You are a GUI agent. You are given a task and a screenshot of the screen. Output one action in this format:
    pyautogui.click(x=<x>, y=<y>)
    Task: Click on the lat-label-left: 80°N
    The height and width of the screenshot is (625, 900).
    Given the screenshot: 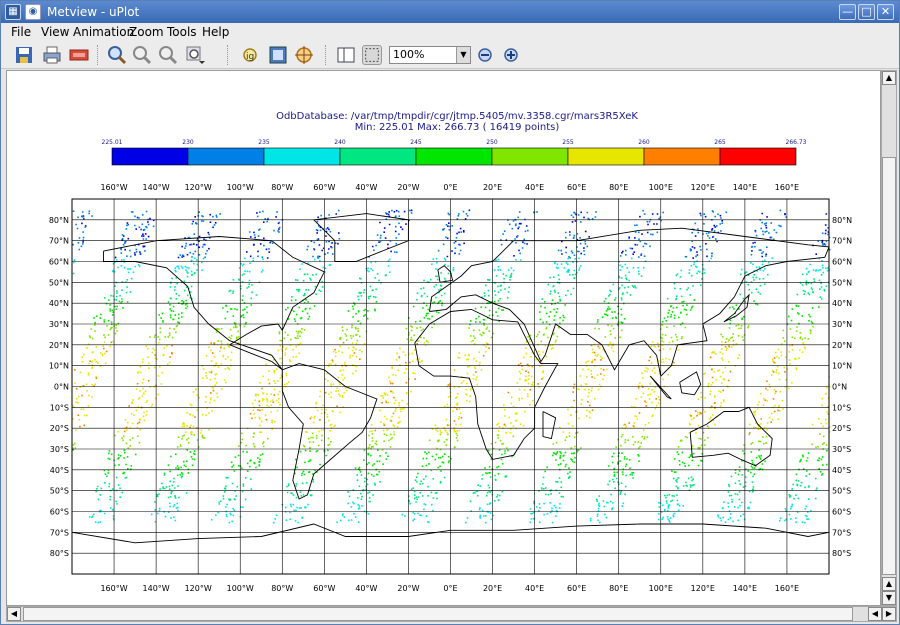 What is the action you would take?
    pyautogui.click(x=59, y=220)
    